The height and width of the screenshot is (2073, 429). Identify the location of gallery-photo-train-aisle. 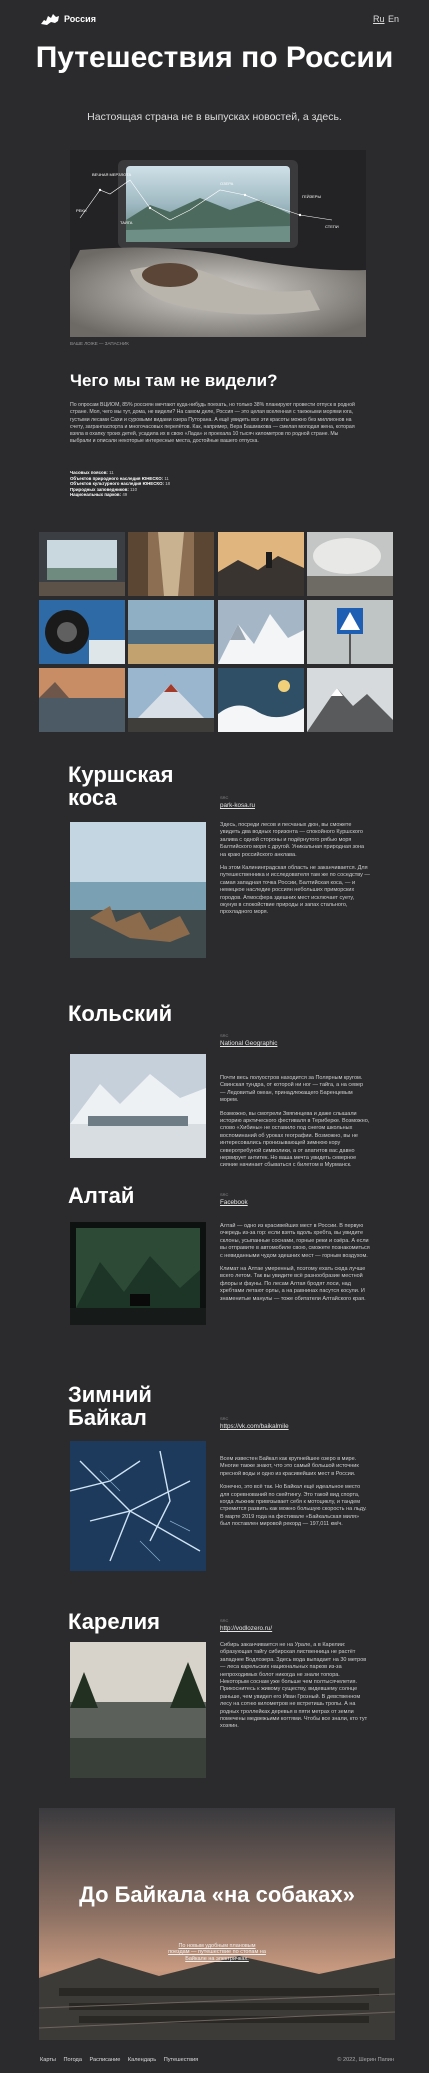
(171, 564).